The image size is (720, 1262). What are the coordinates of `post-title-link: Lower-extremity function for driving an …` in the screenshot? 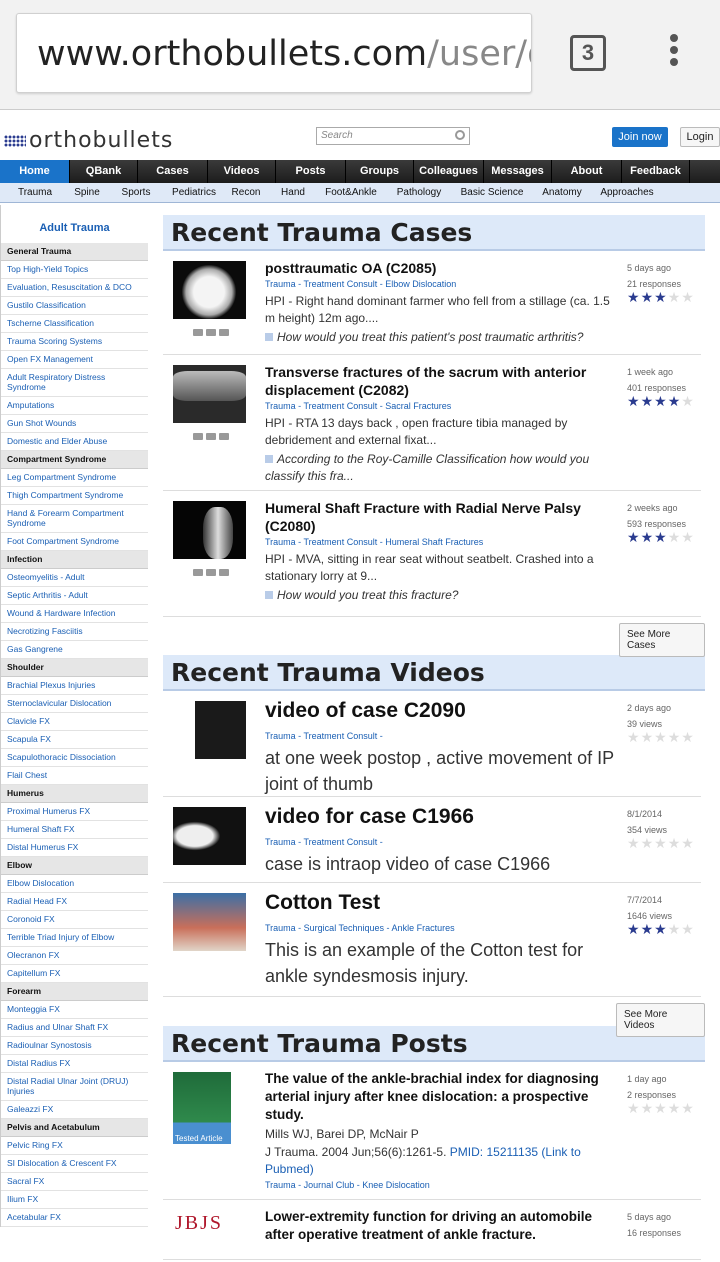 It's located at (440, 1226).